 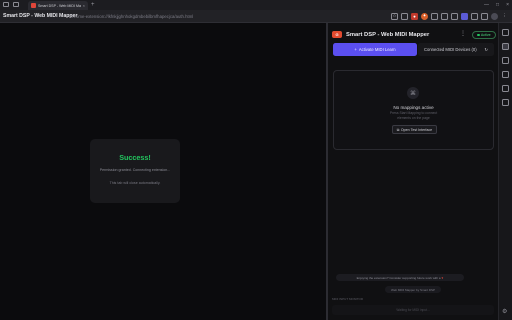 I want to click on extension-chat-icon, so click(x=444, y=16).